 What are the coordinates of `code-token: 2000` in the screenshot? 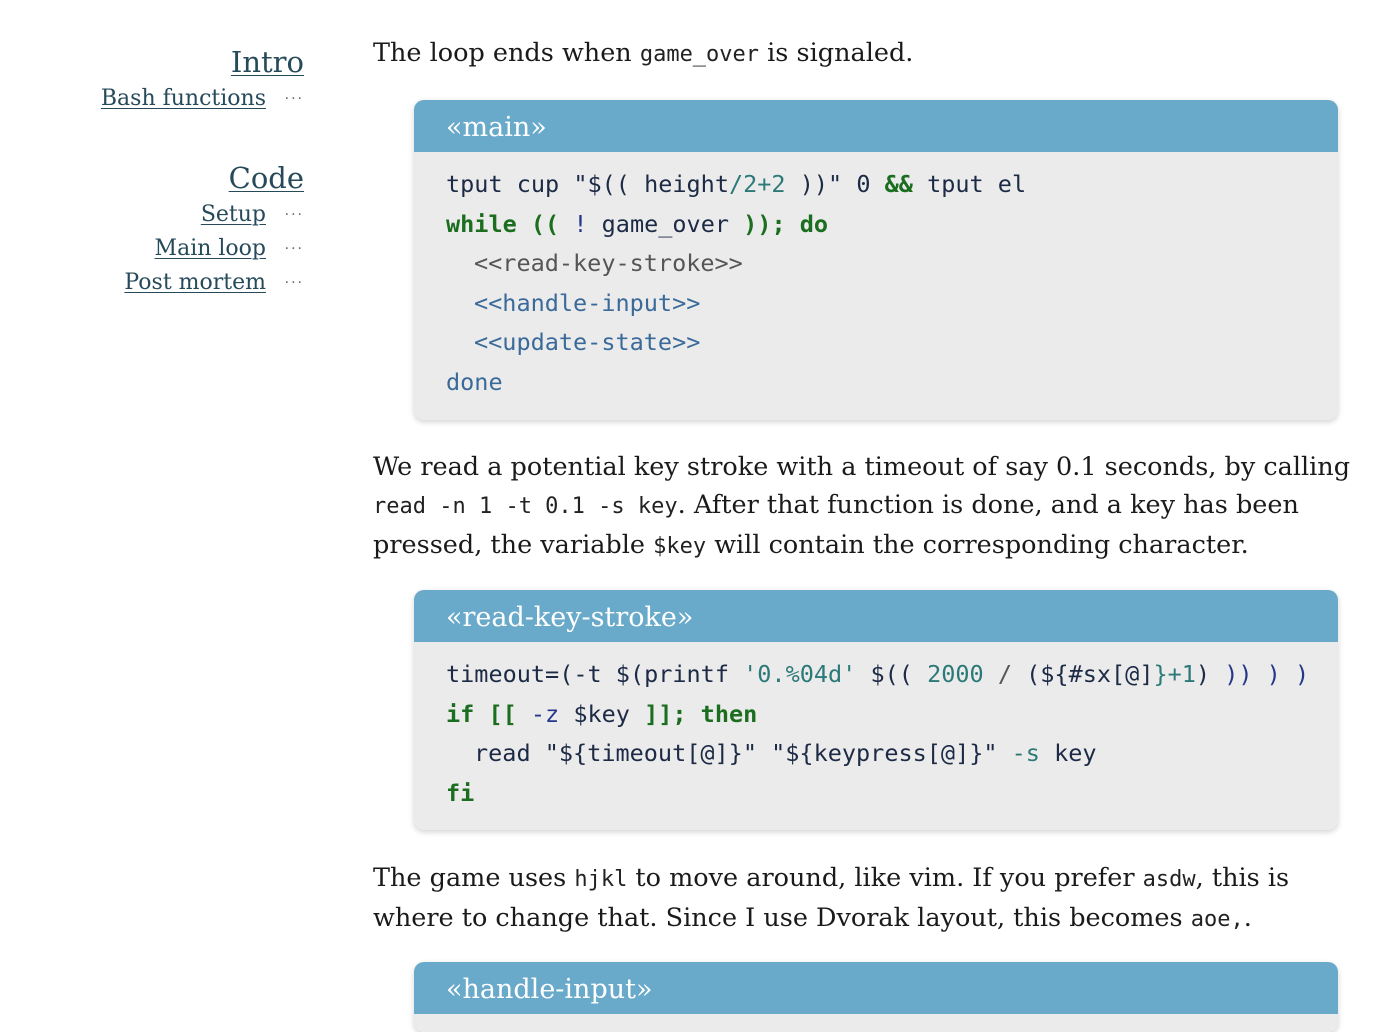 It's located at (948, 674).